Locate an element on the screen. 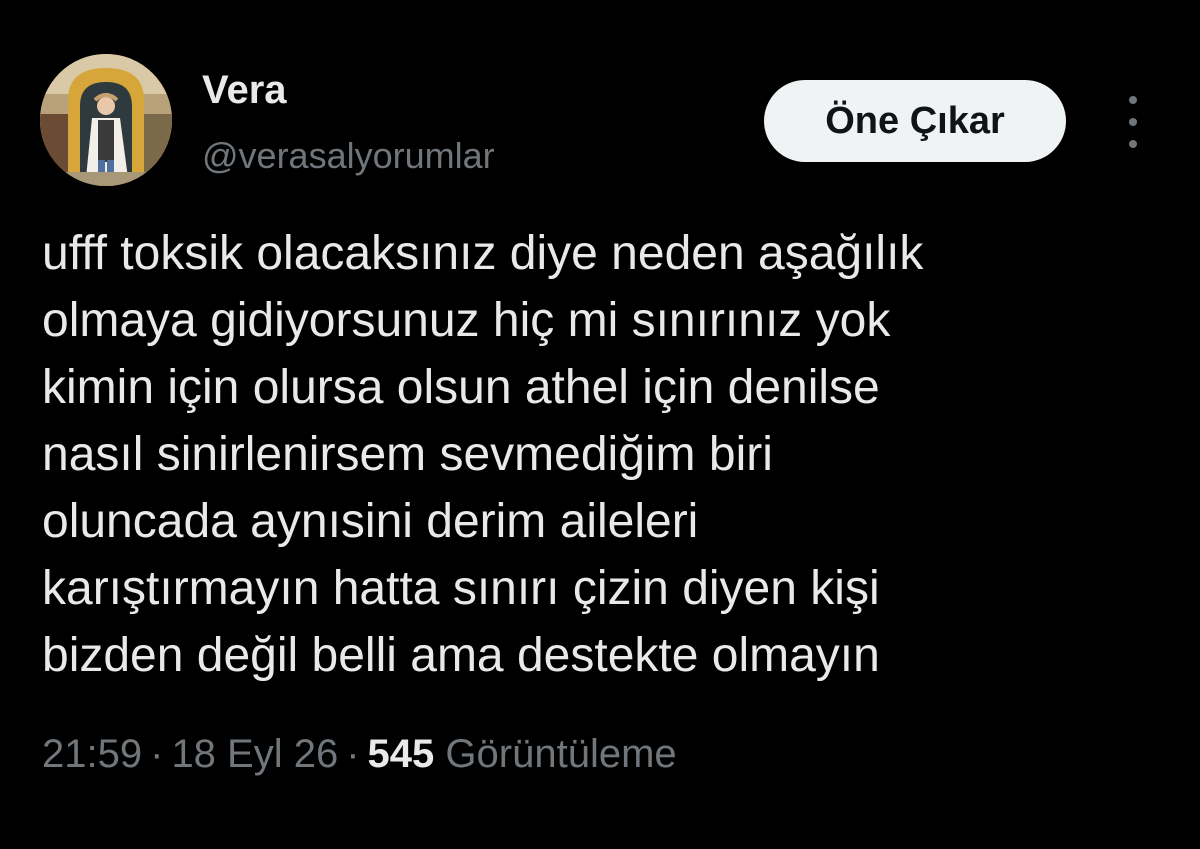  views-label: Görüntüleme is located at coordinates (561, 754).